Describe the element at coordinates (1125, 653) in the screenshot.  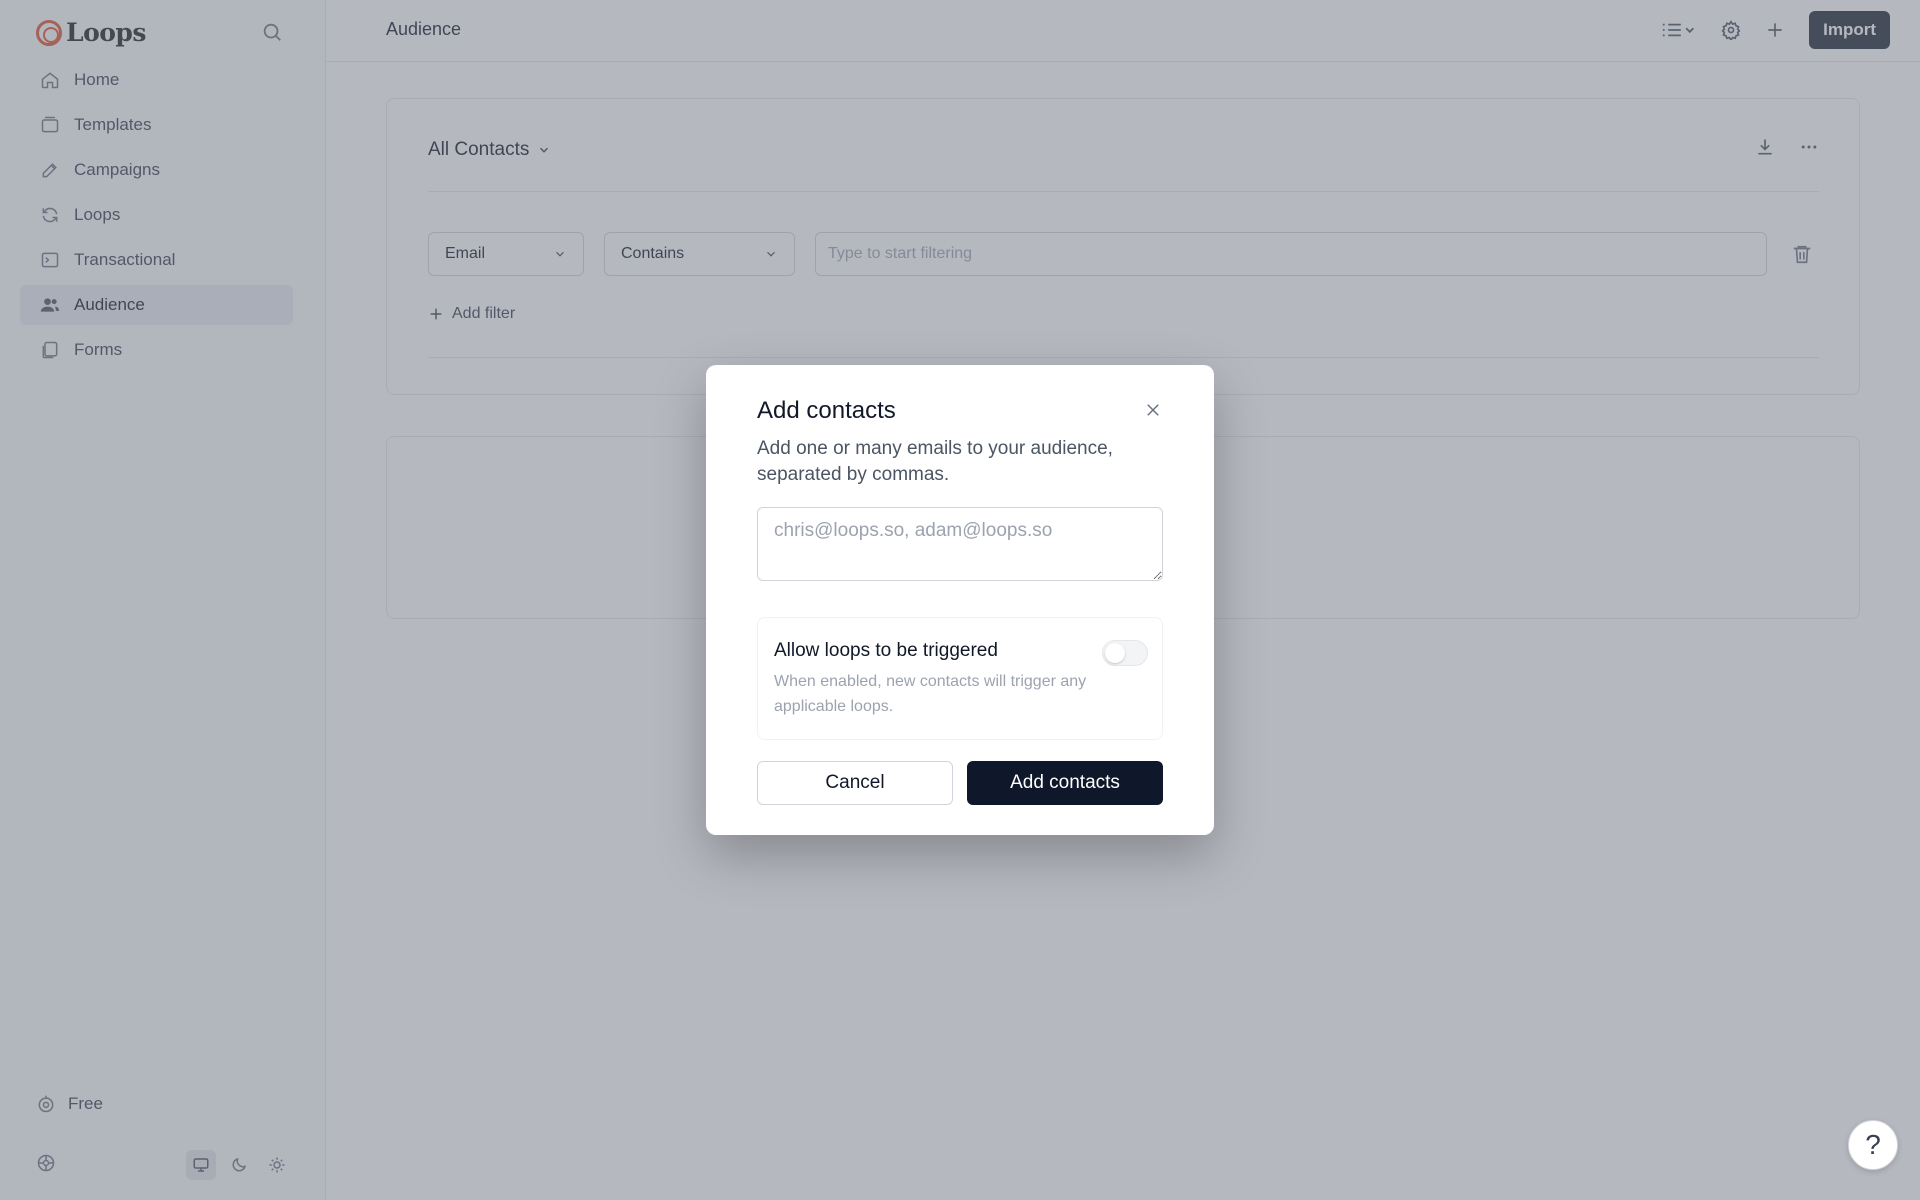
I see `trigger-loops-toggle` at that location.